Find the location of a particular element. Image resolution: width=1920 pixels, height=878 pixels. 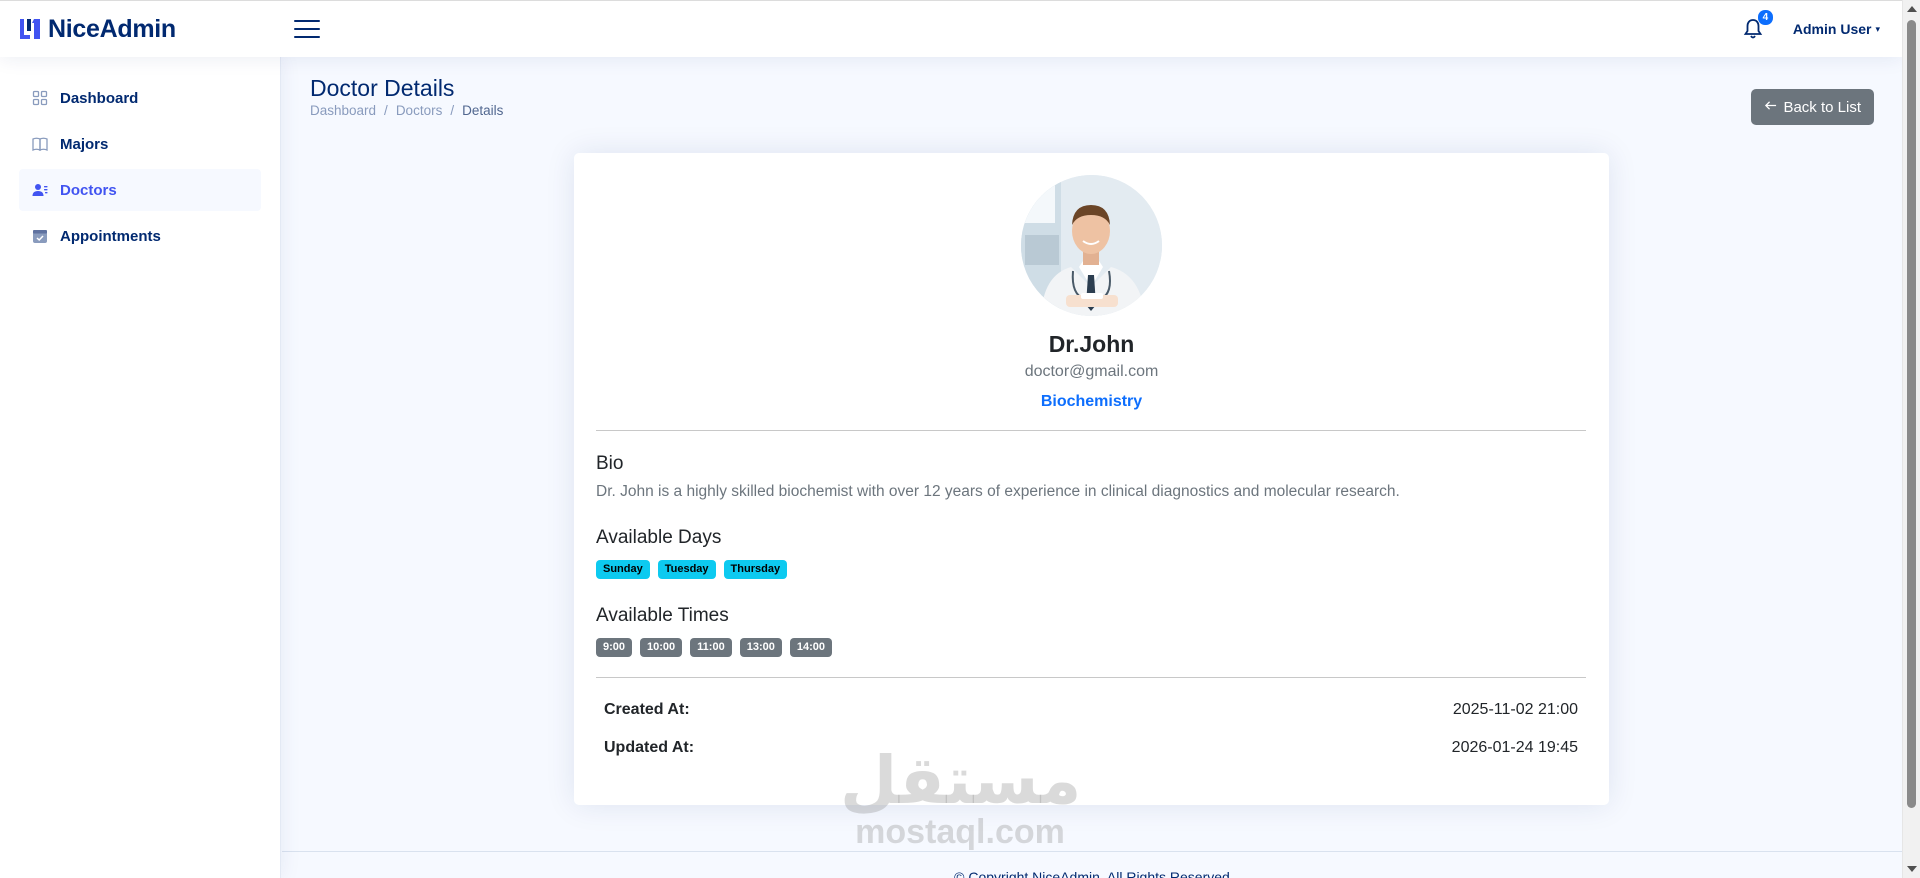

top-header: NiceAdmin 4 Admin User ▾ is located at coordinates (951, 28).